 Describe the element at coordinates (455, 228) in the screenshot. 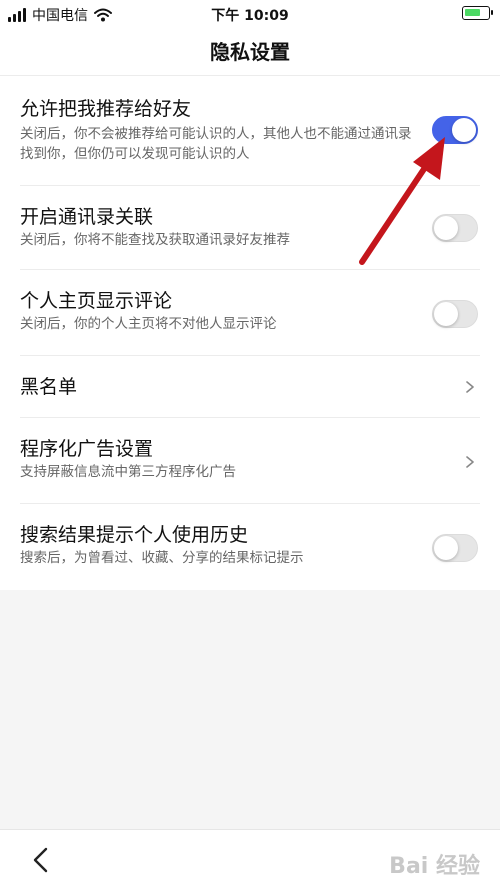

I see `contacts-link-toggle` at that location.